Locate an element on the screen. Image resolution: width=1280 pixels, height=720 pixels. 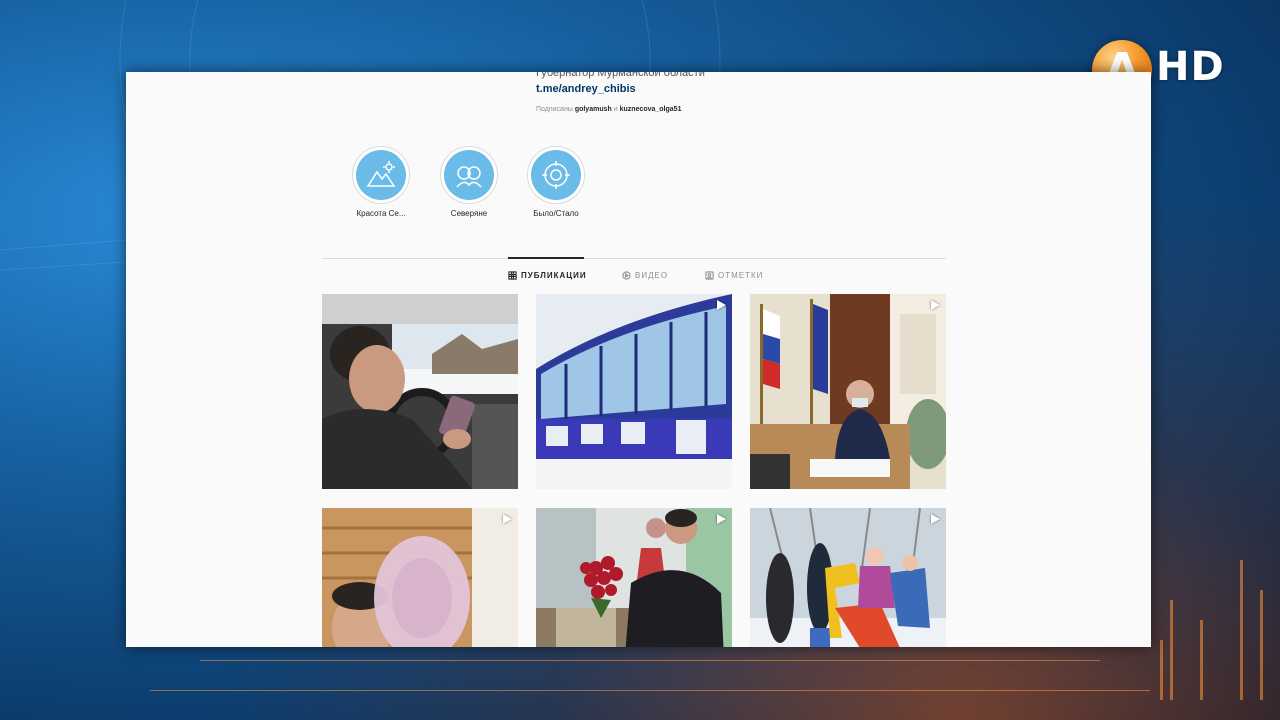
tab-video: ВИДЕО is located at coordinates (645, 275).